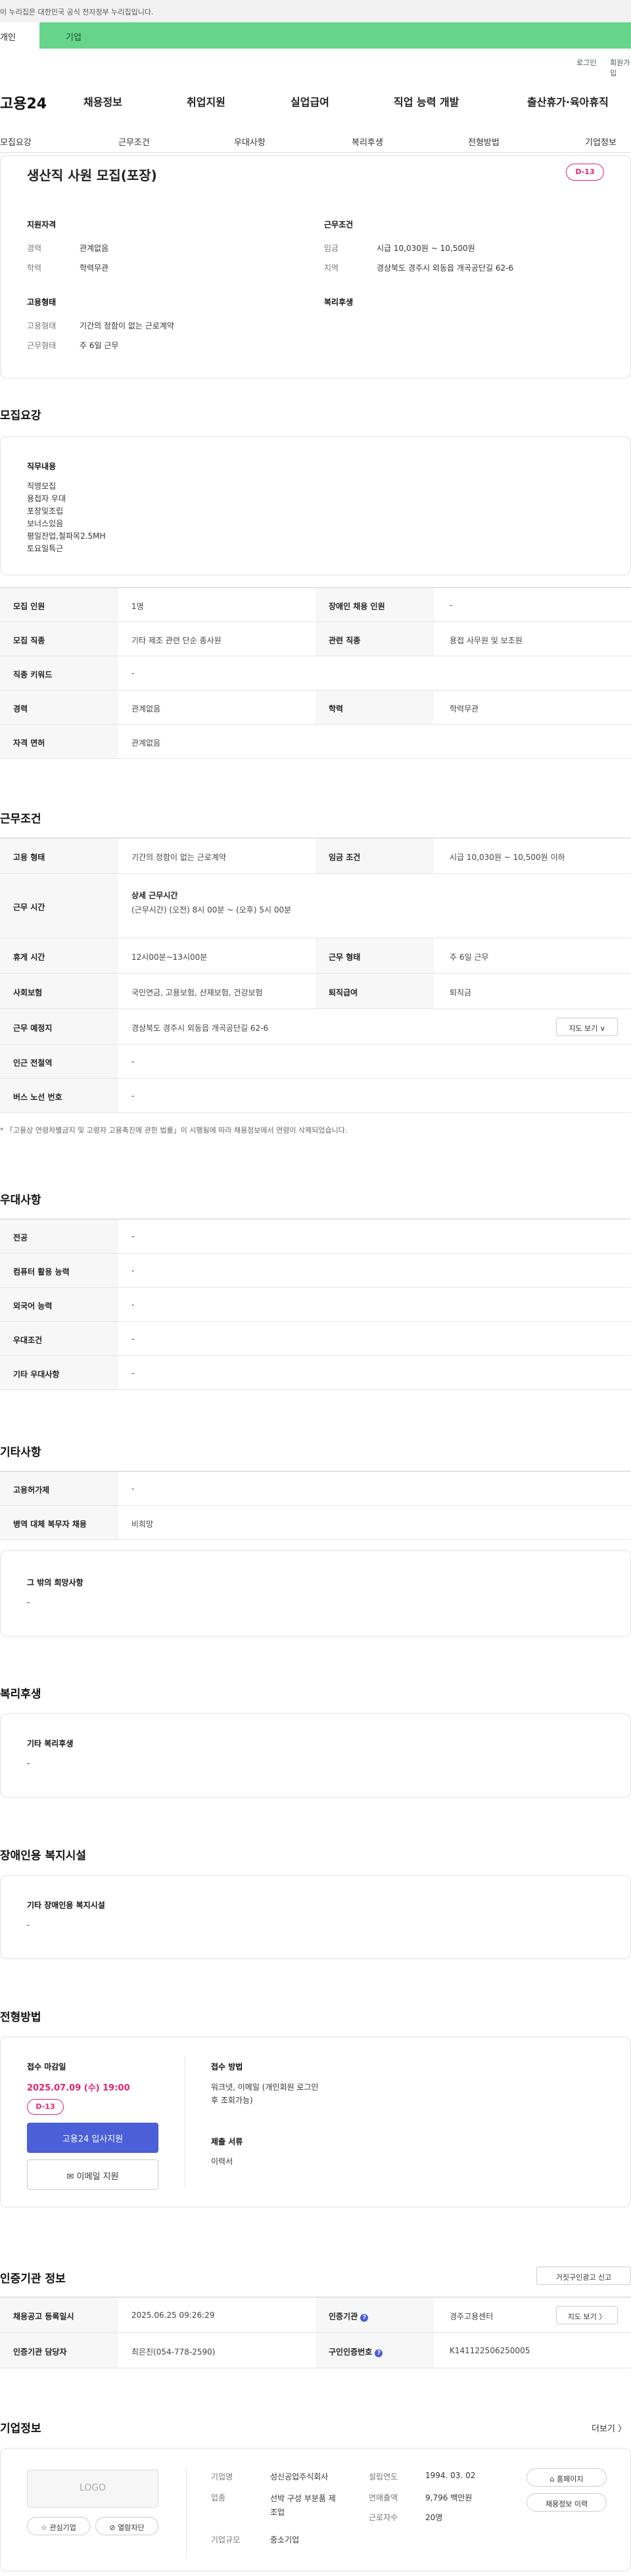 This screenshot has height=2576, width=631. I want to click on gnb-training: 직업 능력 개발, so click(426, 101).